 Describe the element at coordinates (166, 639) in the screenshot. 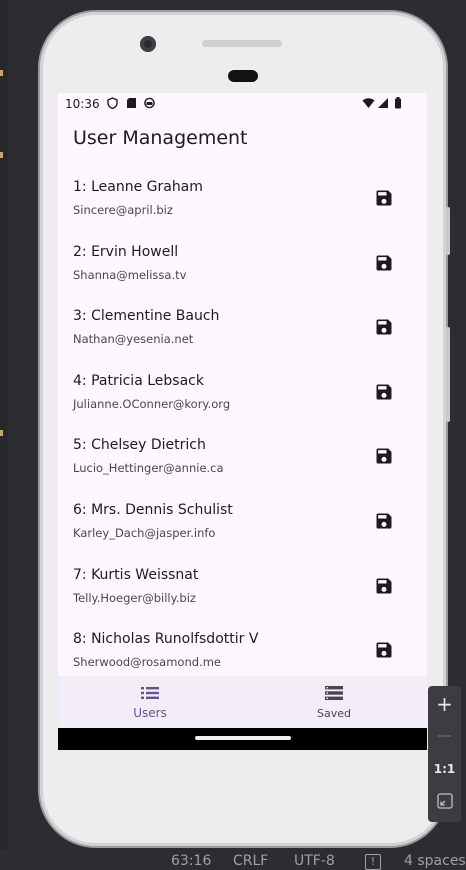

I see `user-name: 8: Nicholas Runolfsdottir V` at that location.